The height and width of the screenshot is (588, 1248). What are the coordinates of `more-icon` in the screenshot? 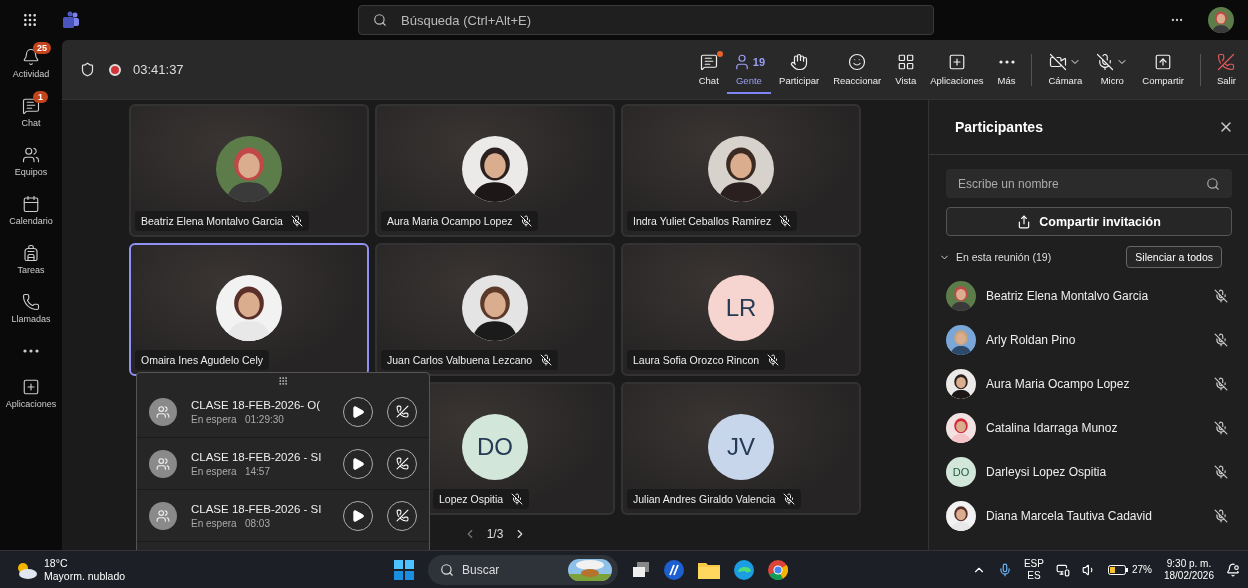 It's located at (31, 351).